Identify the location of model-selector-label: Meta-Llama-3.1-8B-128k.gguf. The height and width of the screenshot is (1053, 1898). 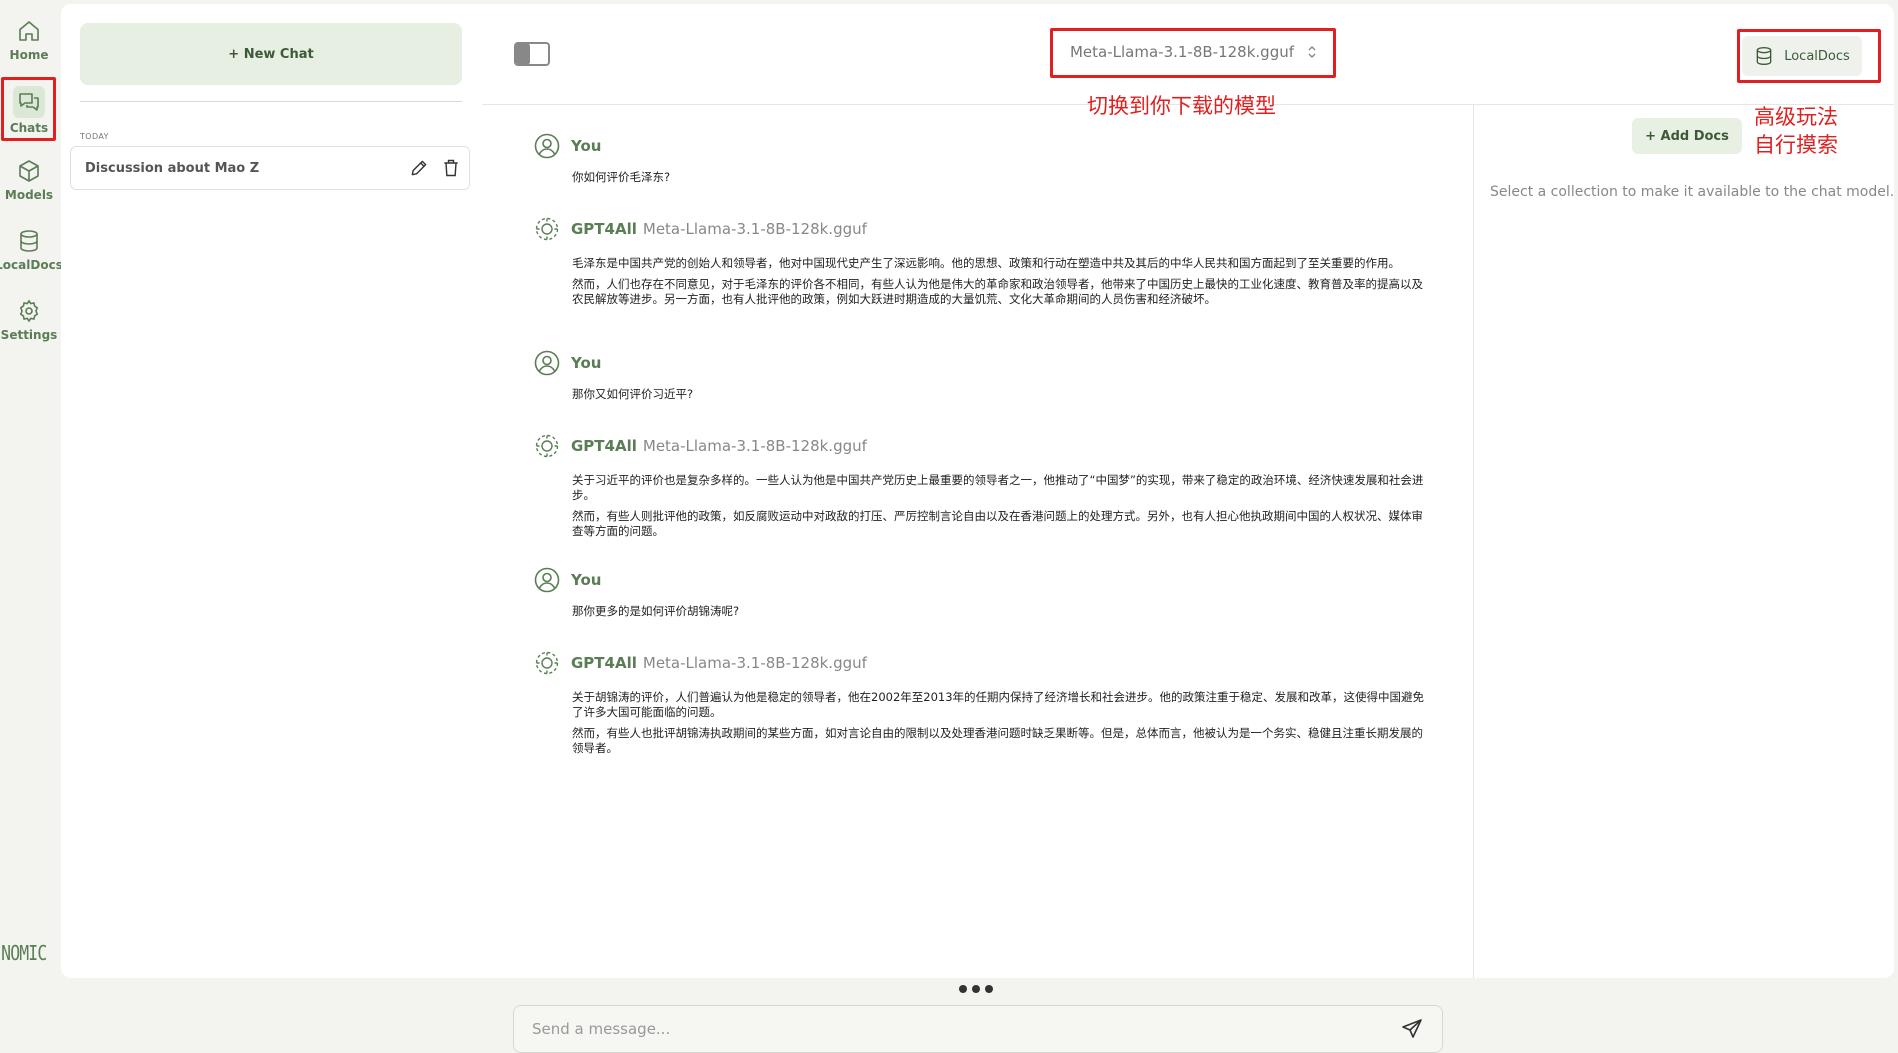
(1182, 52).